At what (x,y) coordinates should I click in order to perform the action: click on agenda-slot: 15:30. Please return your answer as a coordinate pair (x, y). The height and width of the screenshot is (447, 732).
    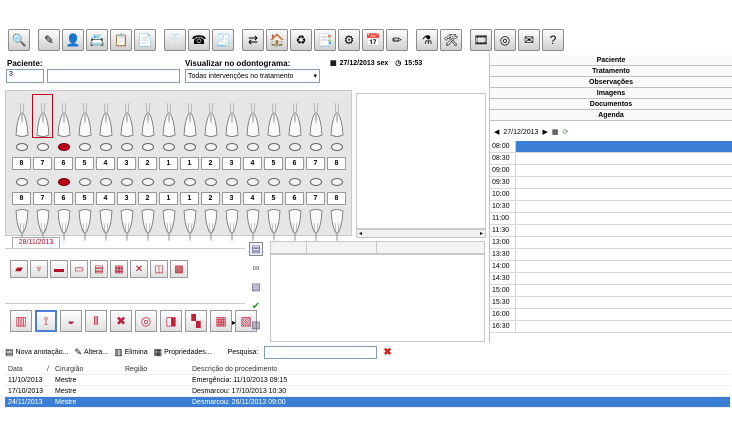
    Looking at the image, I should click on (611, 303).